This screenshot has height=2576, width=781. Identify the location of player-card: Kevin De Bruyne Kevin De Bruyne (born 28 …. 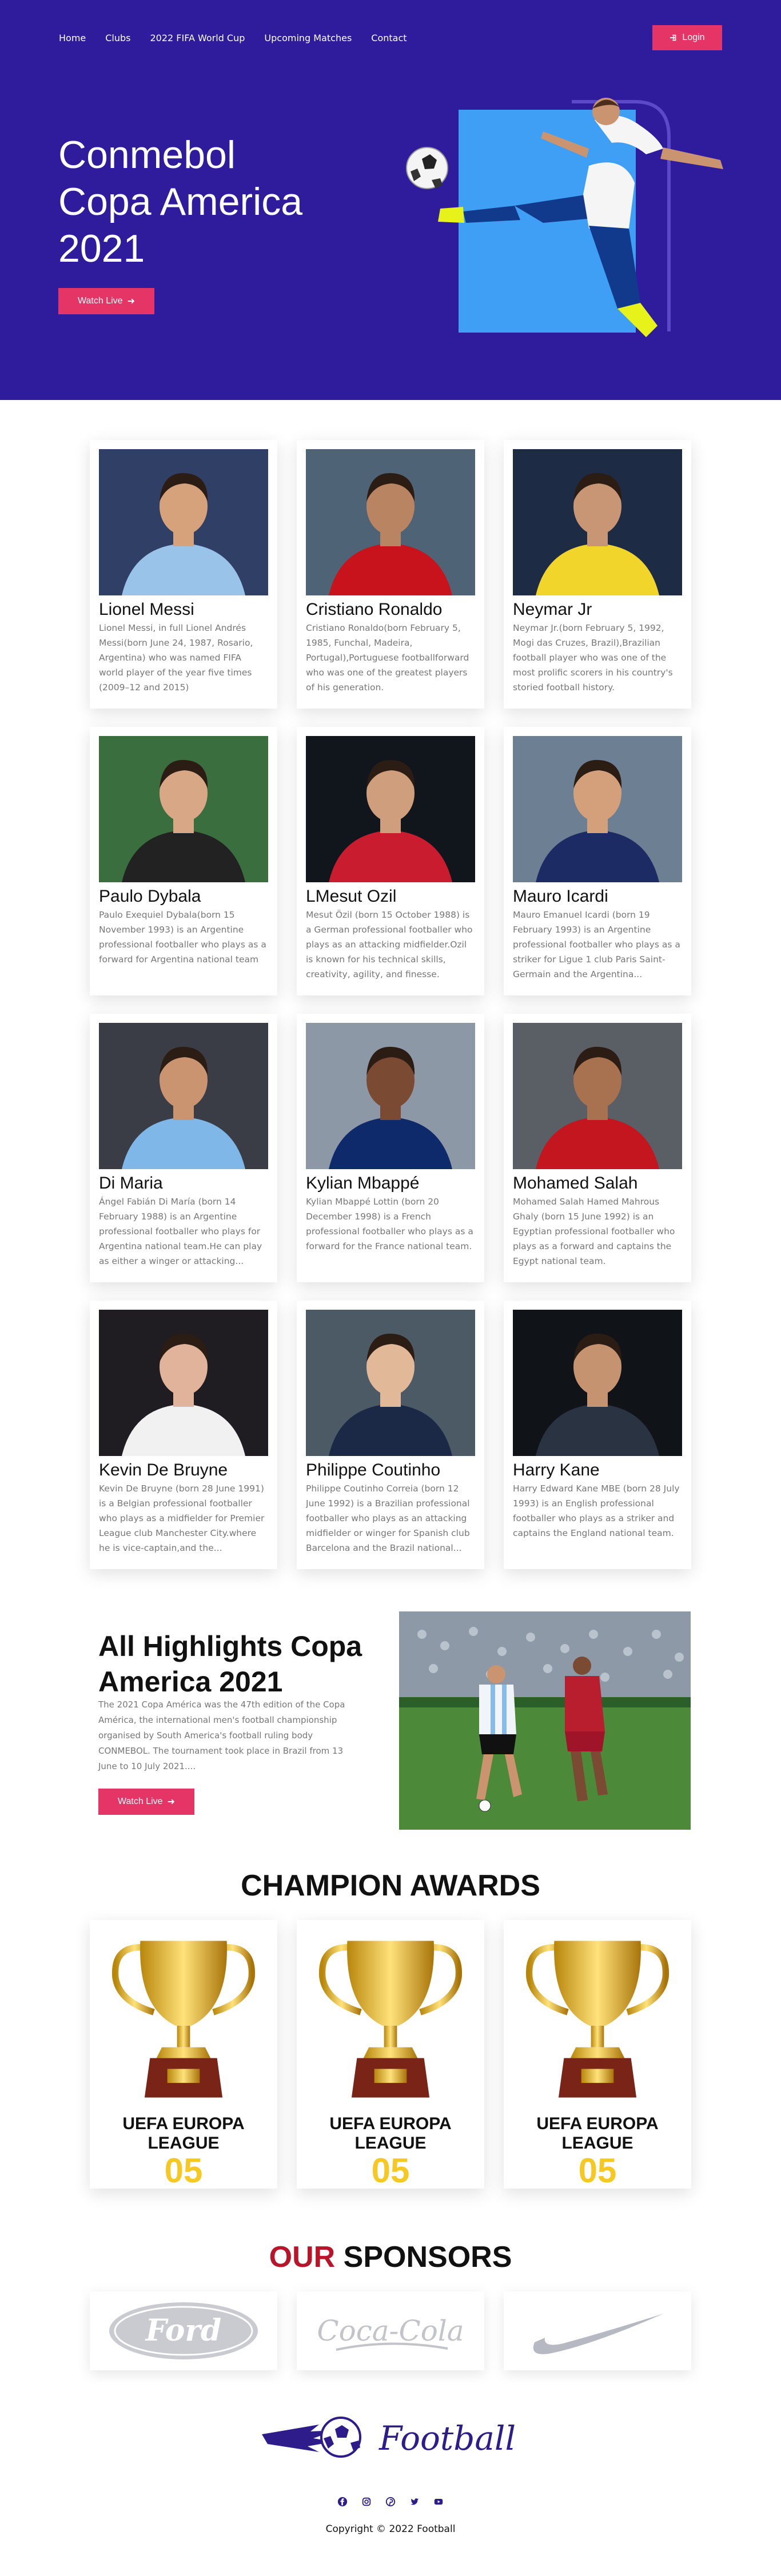
(183, 1435).